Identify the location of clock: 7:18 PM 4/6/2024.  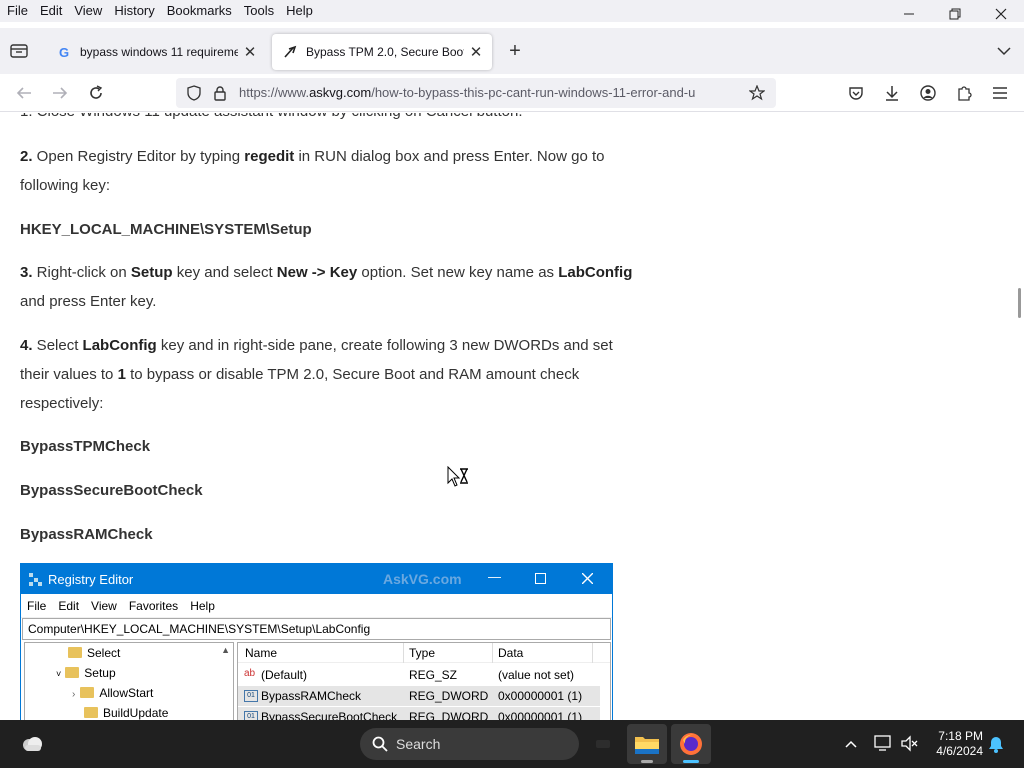
(955, 744).